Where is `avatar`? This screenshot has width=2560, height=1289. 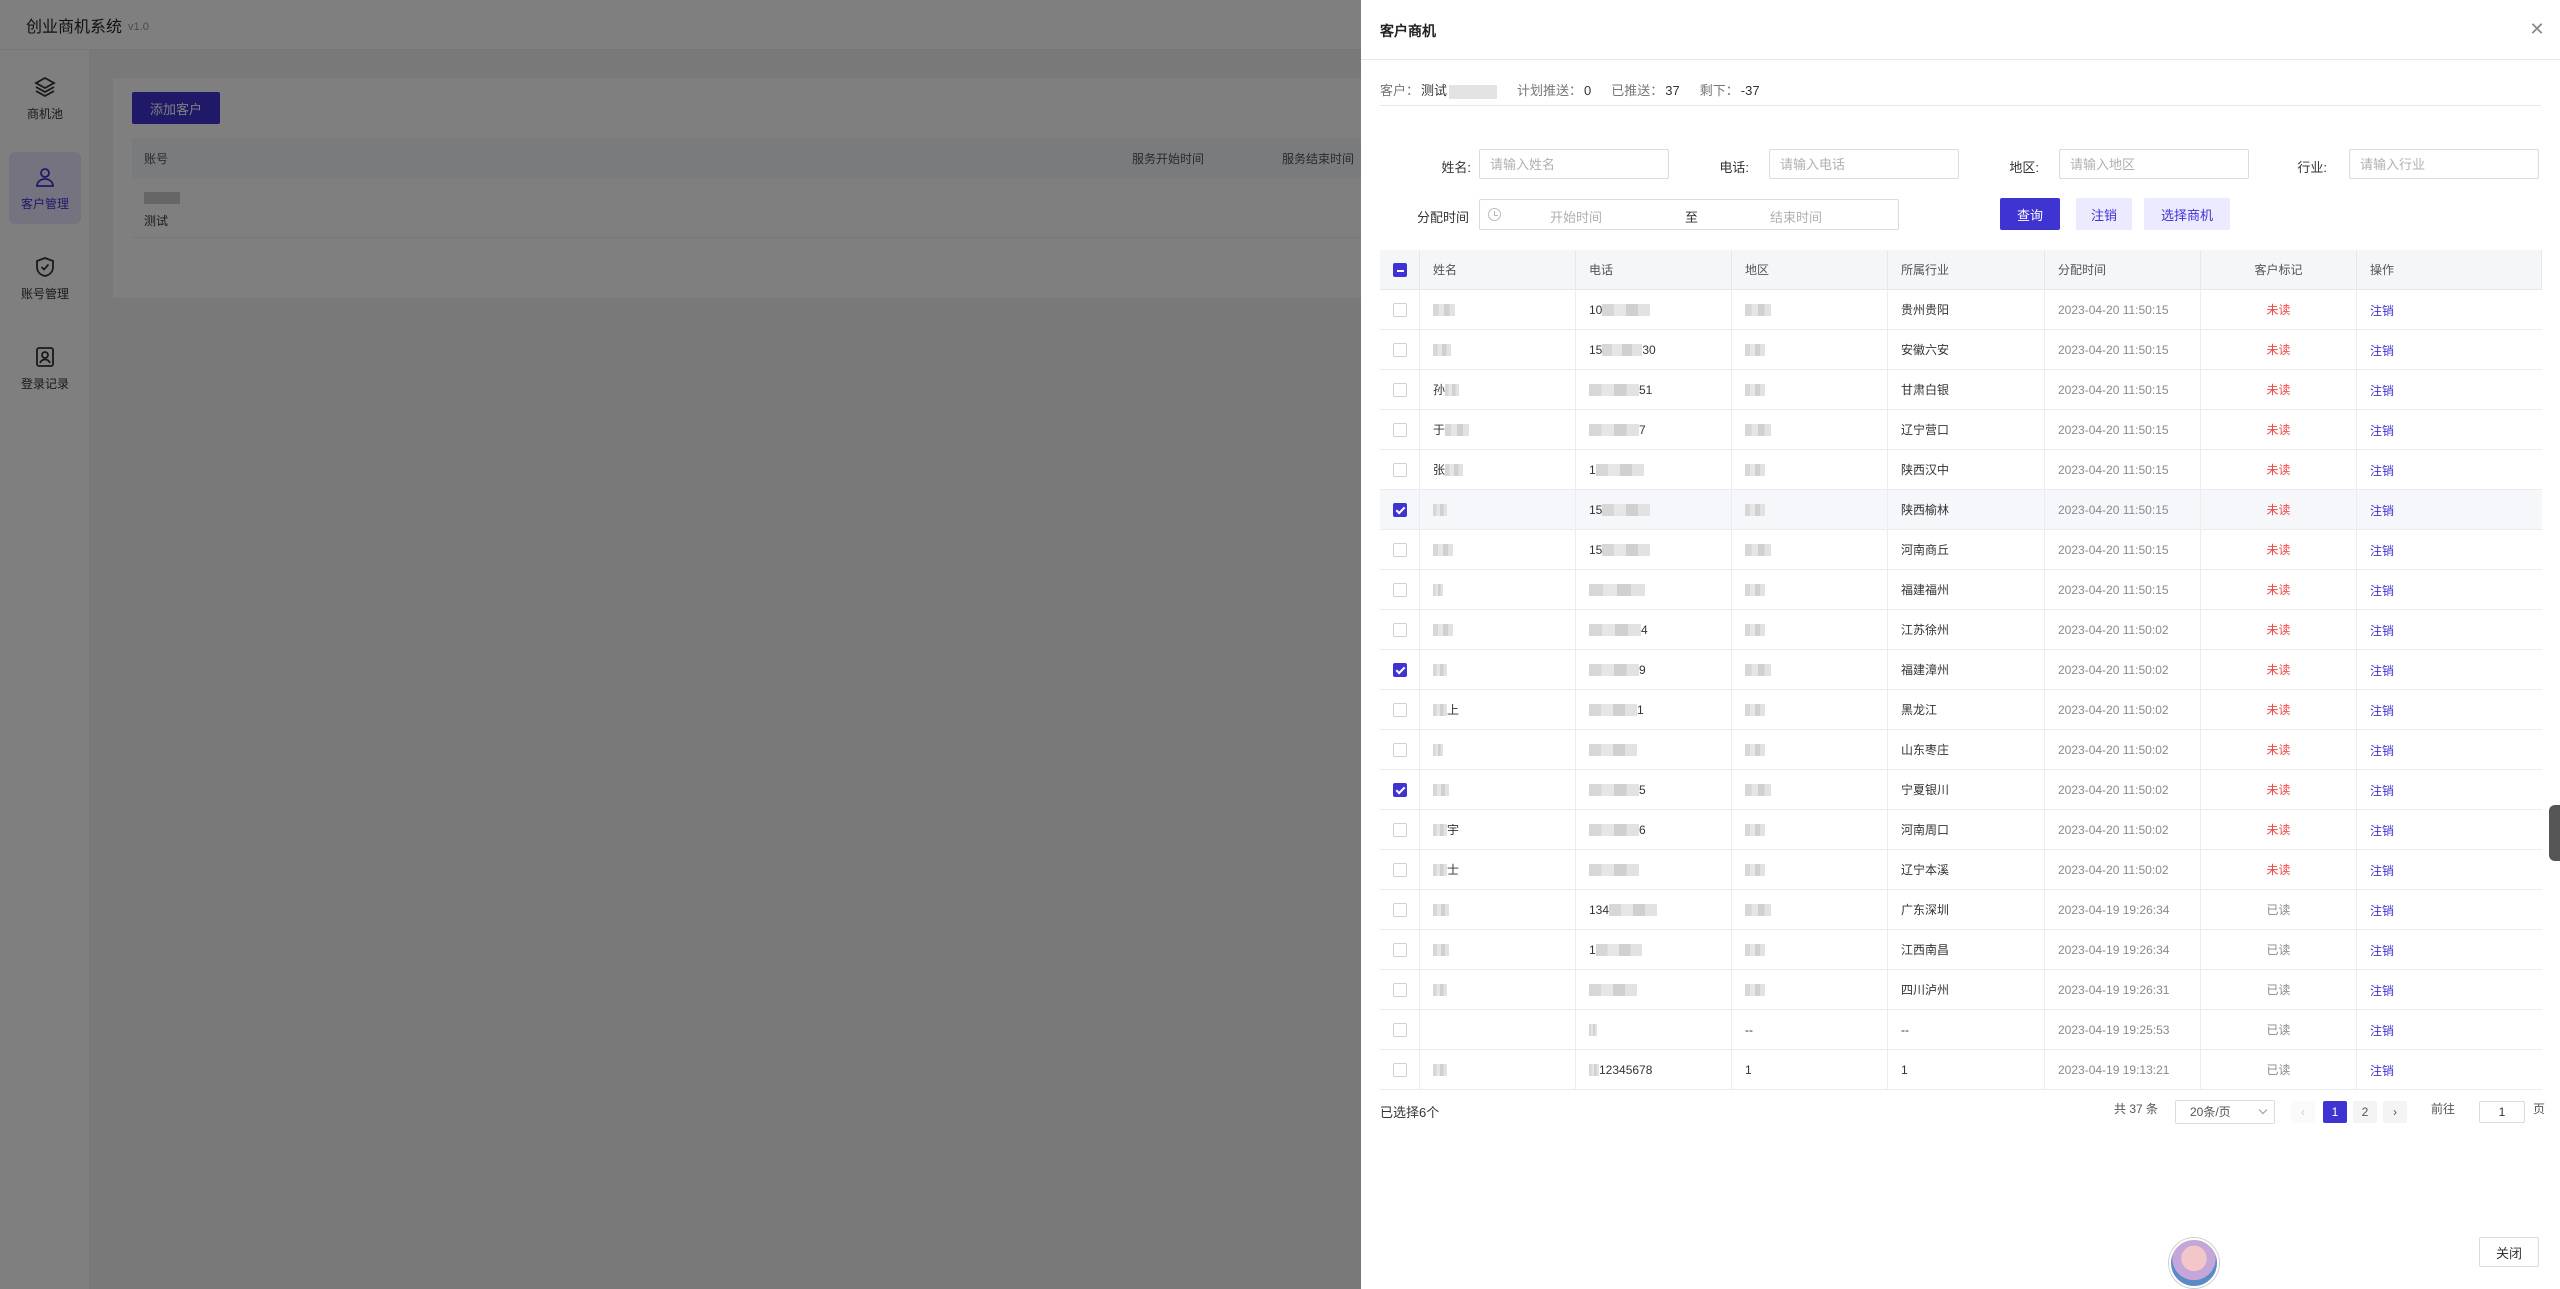
avatar is located at coordinates (2194, 1263).